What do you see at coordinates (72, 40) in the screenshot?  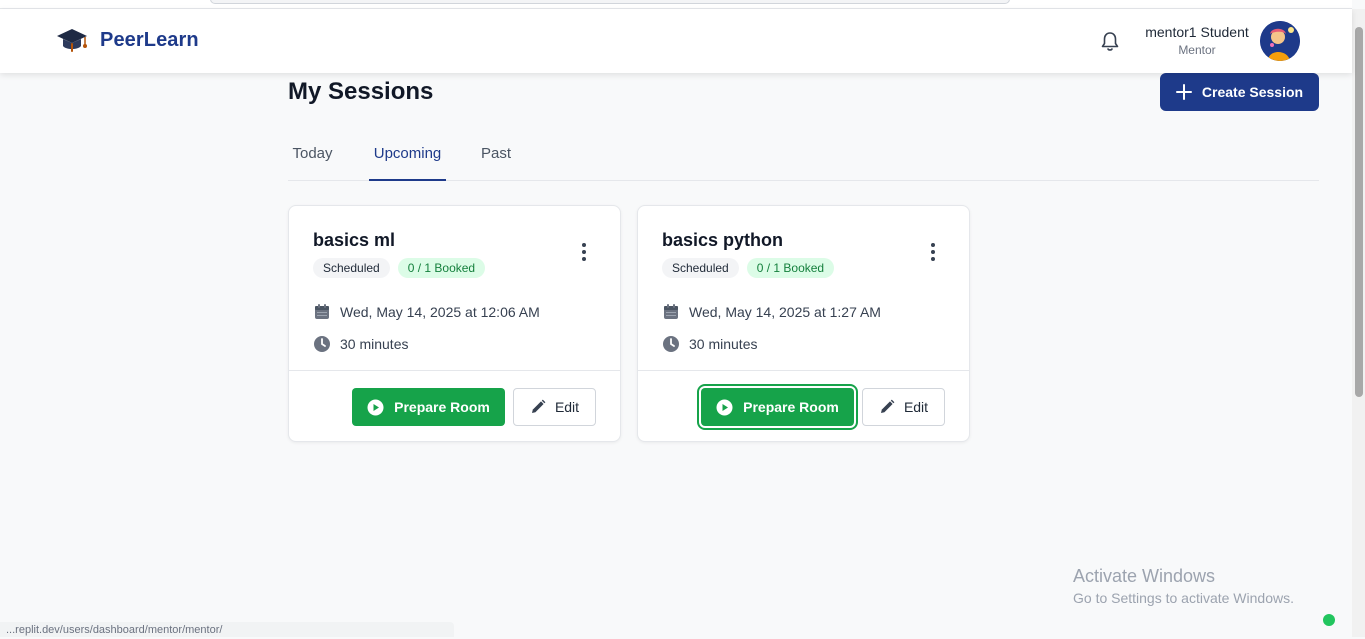 I see `graduation-cap-icon` at bounding box center [72, 40].